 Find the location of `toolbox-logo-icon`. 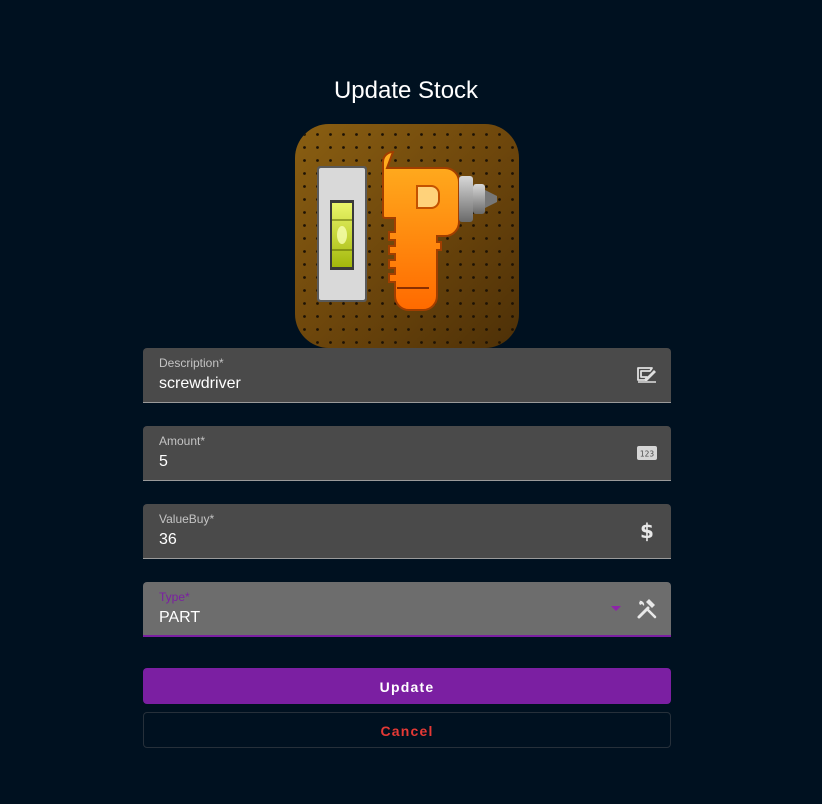

toolbox-logo-icon is located at coordinates (407, 236).